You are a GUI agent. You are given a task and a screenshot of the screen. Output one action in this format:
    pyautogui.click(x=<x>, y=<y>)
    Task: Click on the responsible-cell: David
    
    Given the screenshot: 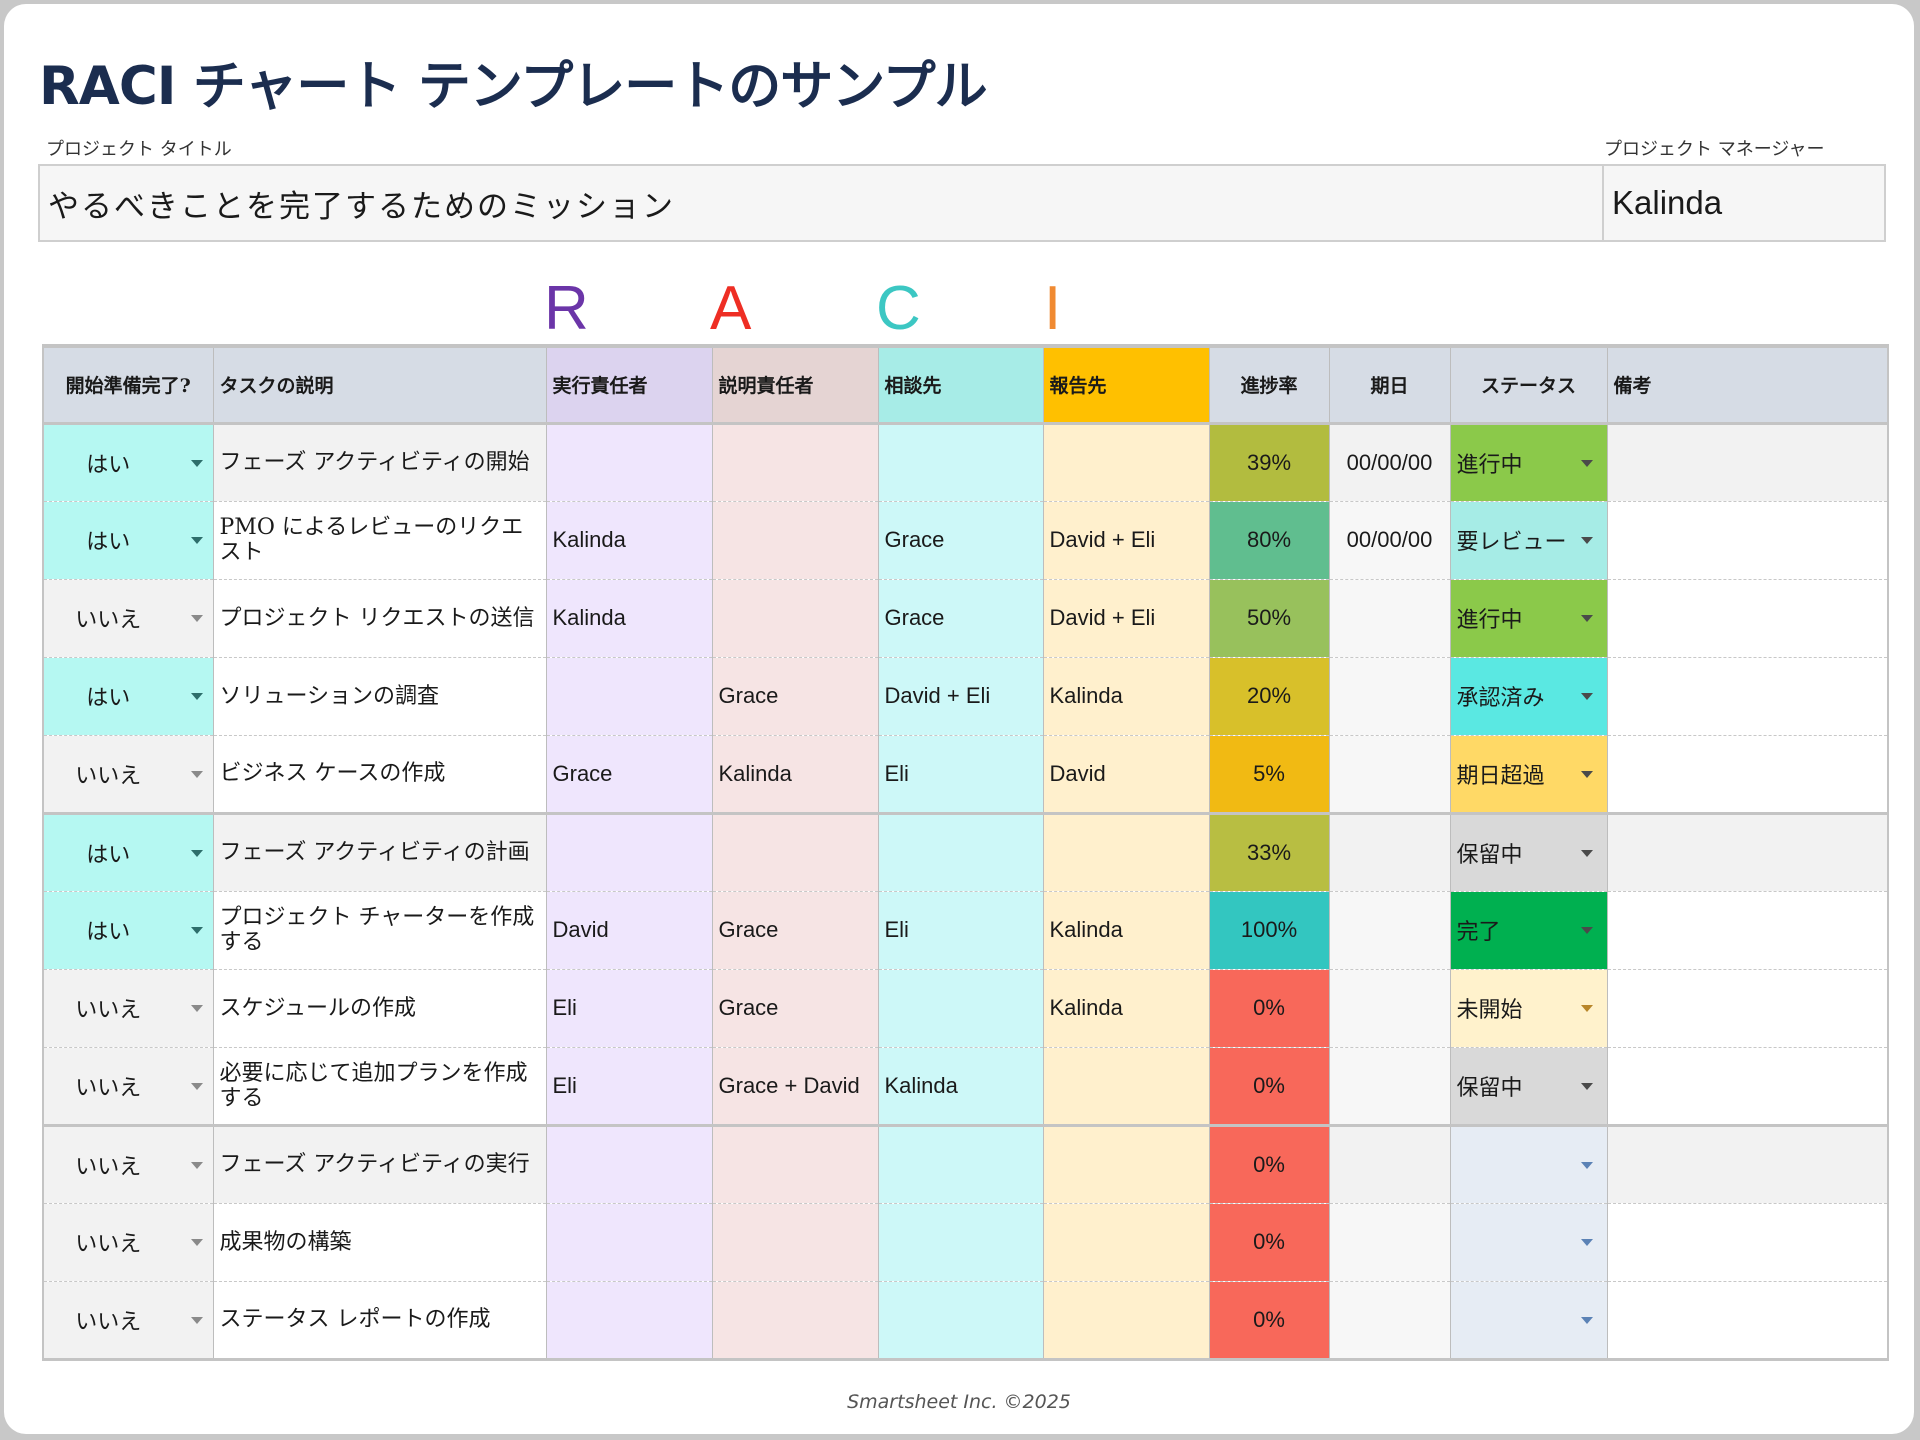 What is the action you would take?
    pyautogui.click(x=629, y=930)
    